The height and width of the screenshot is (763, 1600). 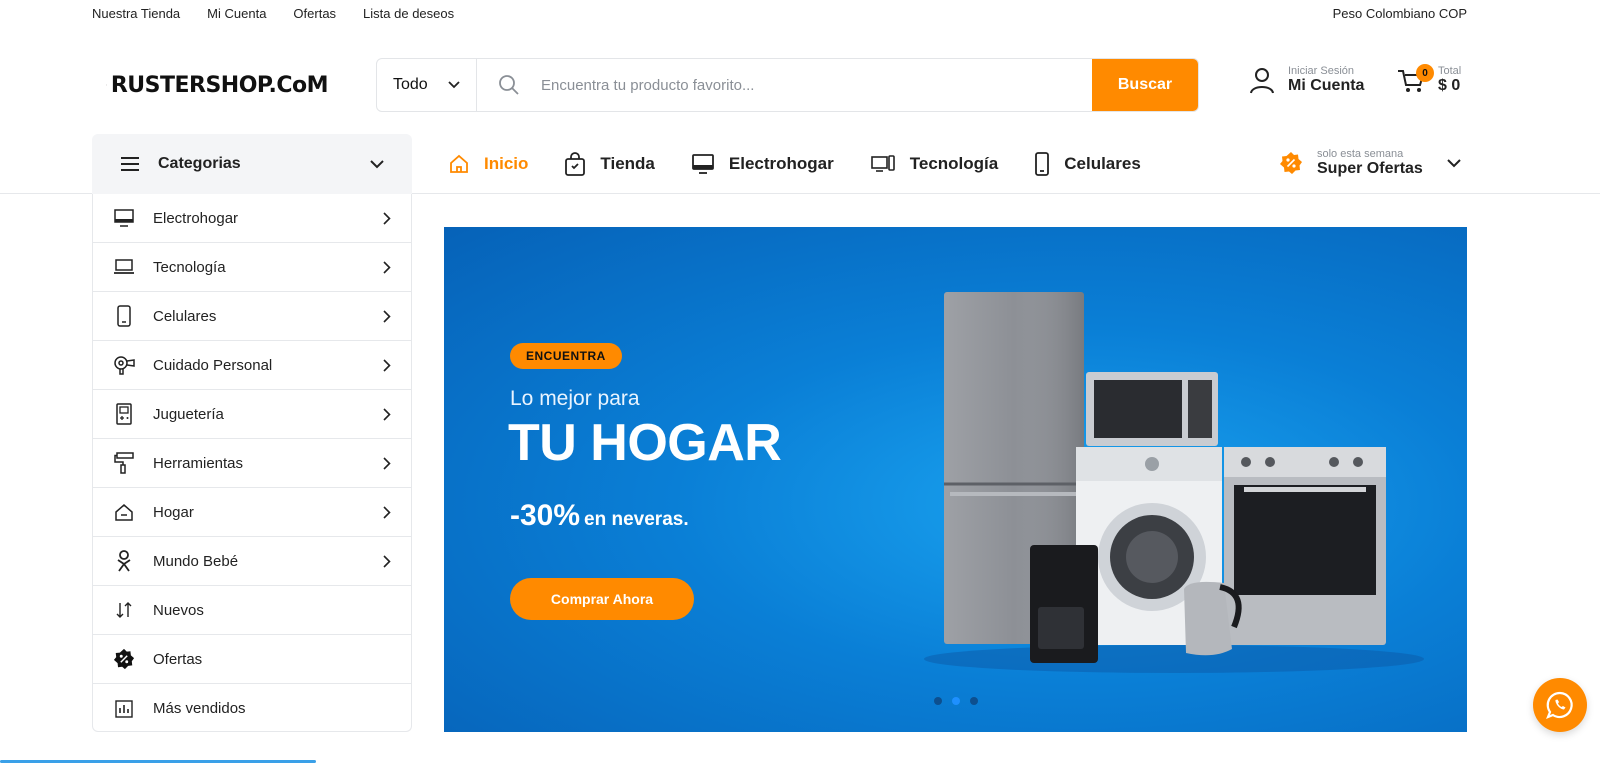 I want to click on nav-item-celulares: Celulares, so click(x=1087, y=164).